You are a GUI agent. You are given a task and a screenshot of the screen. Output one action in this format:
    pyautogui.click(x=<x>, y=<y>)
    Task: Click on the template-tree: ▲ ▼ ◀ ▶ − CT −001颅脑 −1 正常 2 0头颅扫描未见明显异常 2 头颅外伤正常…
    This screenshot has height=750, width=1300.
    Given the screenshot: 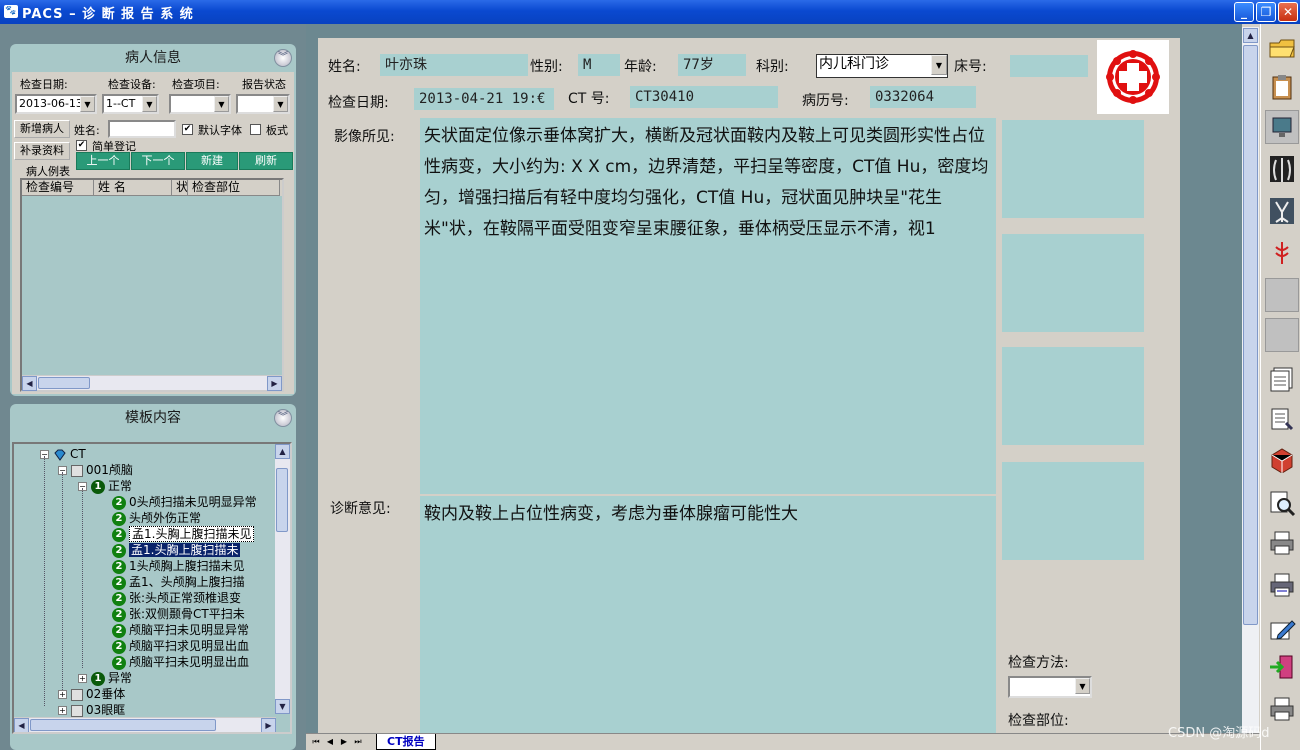 What is the action you would take?
    pyautogui.click(x=152, y=588)
    